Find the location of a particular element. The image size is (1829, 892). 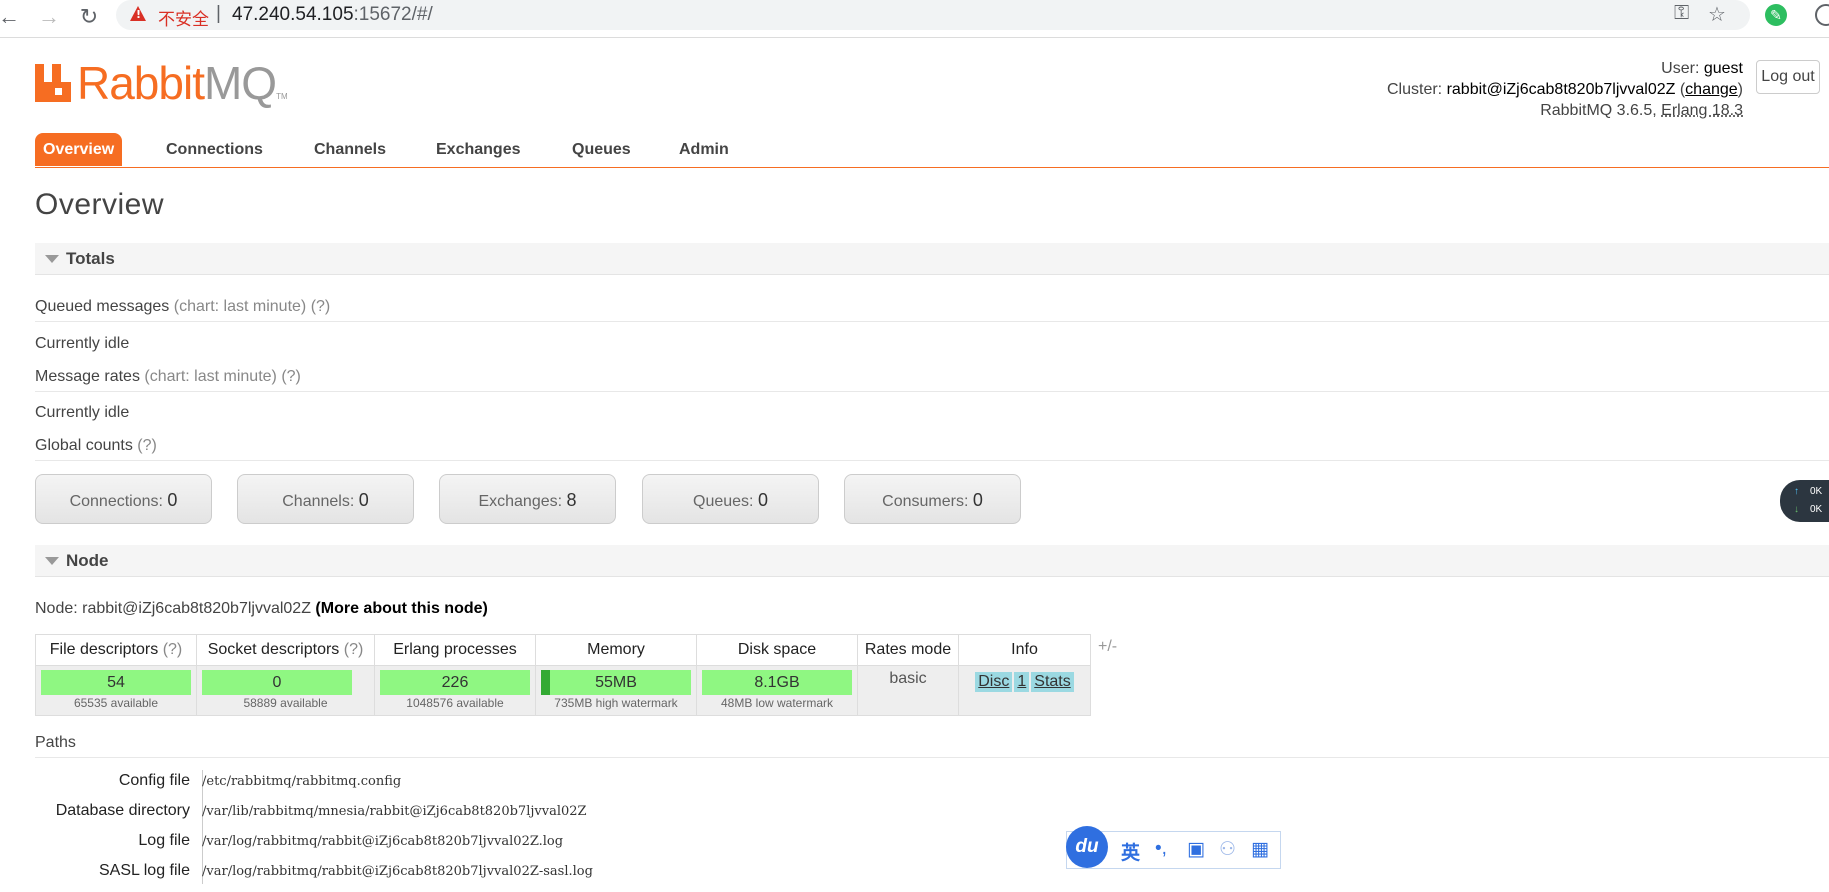

download-speed: 0K is located at coordinates (1816, 509).